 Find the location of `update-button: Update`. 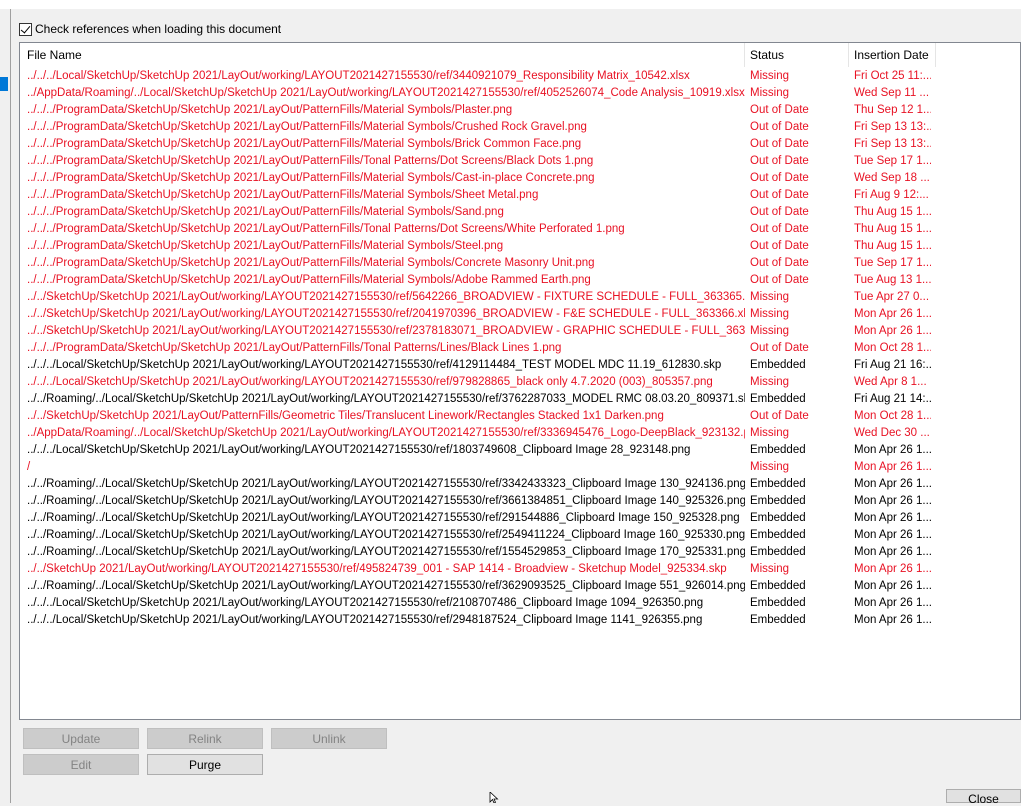

update-button: Update is located at coordinates (81, 738).